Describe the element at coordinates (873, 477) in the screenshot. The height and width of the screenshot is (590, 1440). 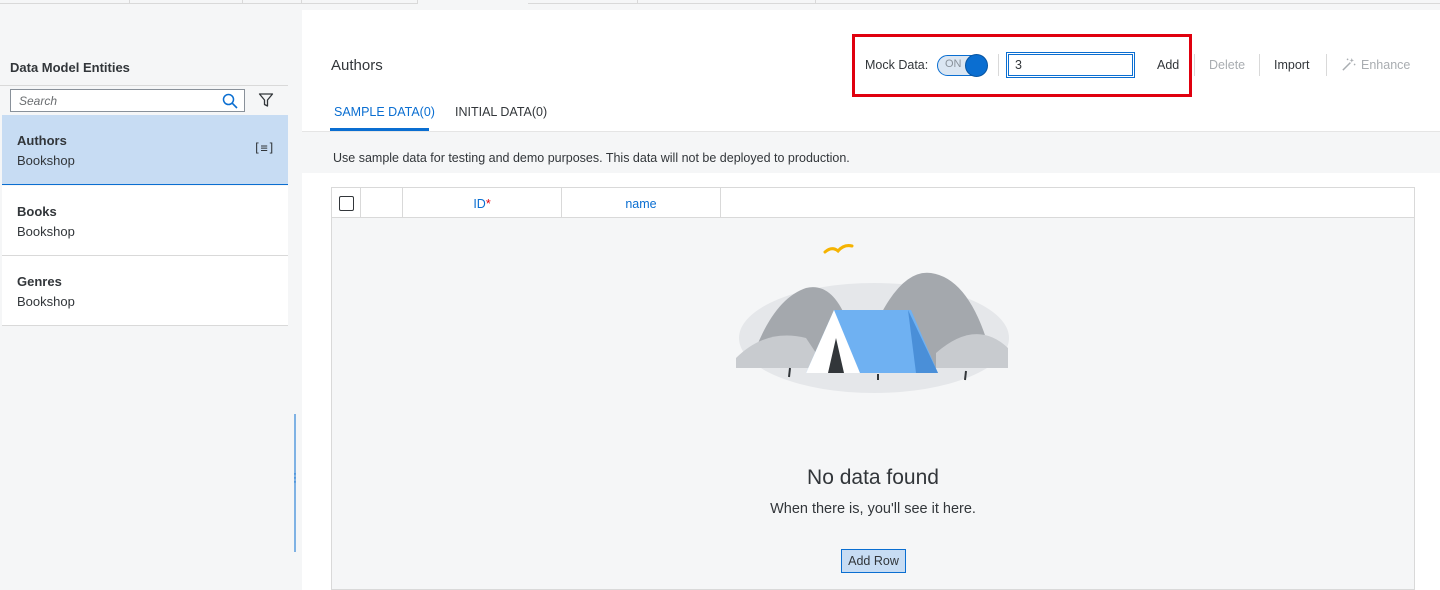
I see `empty-state-title: No data found` at that location.